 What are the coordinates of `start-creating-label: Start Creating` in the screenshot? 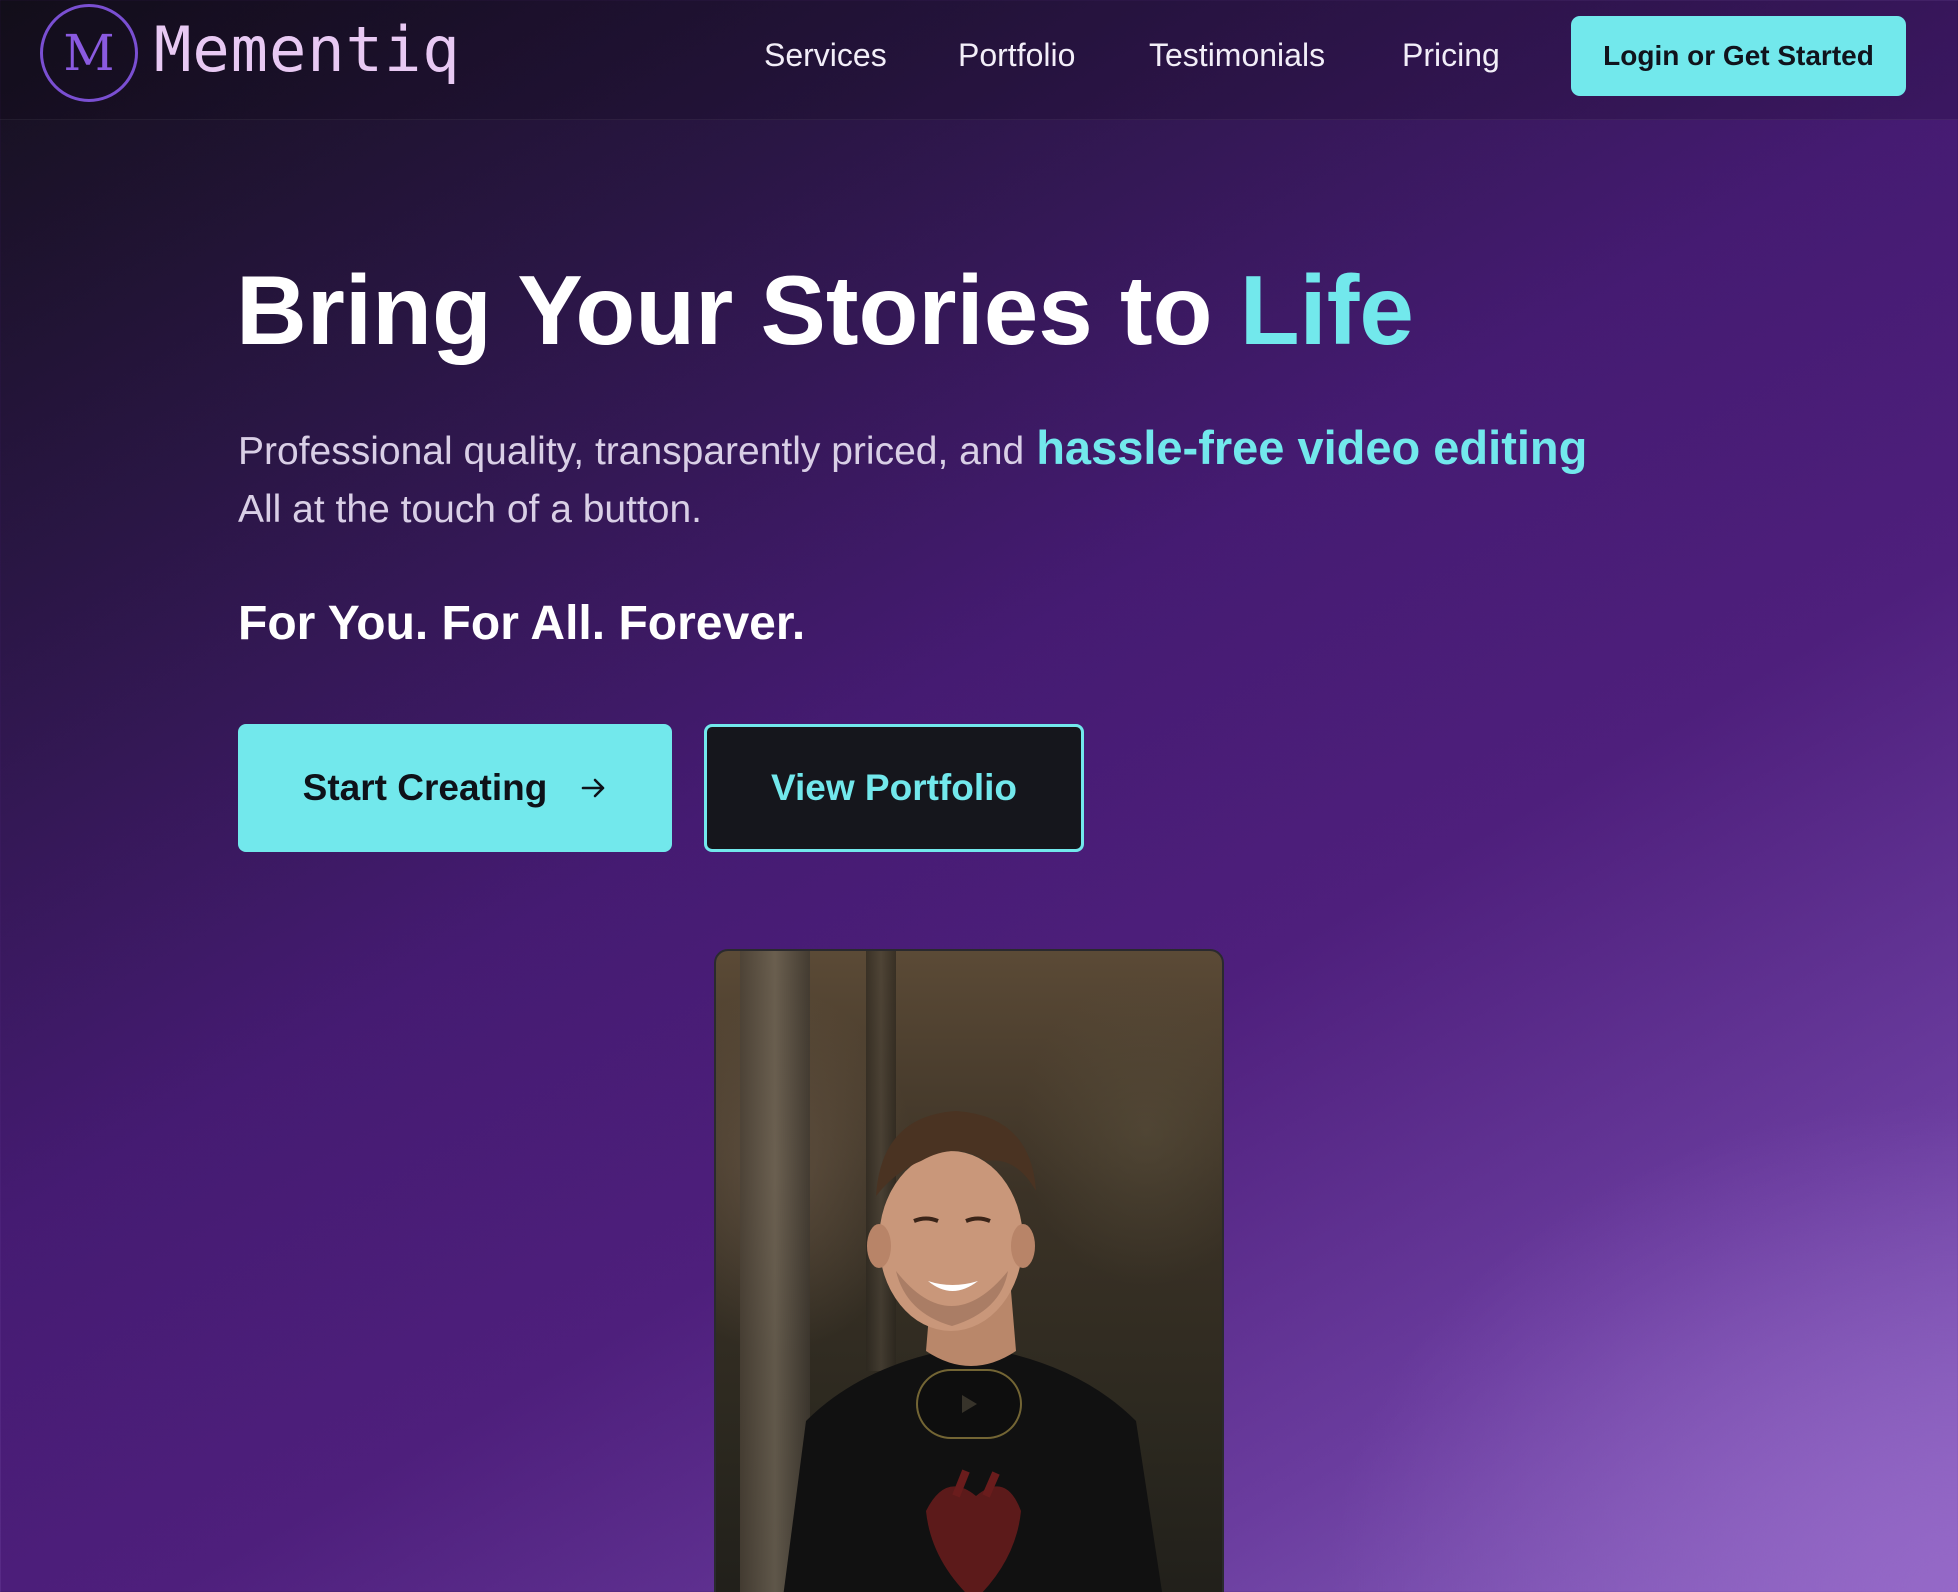 It's located at (425, 787).